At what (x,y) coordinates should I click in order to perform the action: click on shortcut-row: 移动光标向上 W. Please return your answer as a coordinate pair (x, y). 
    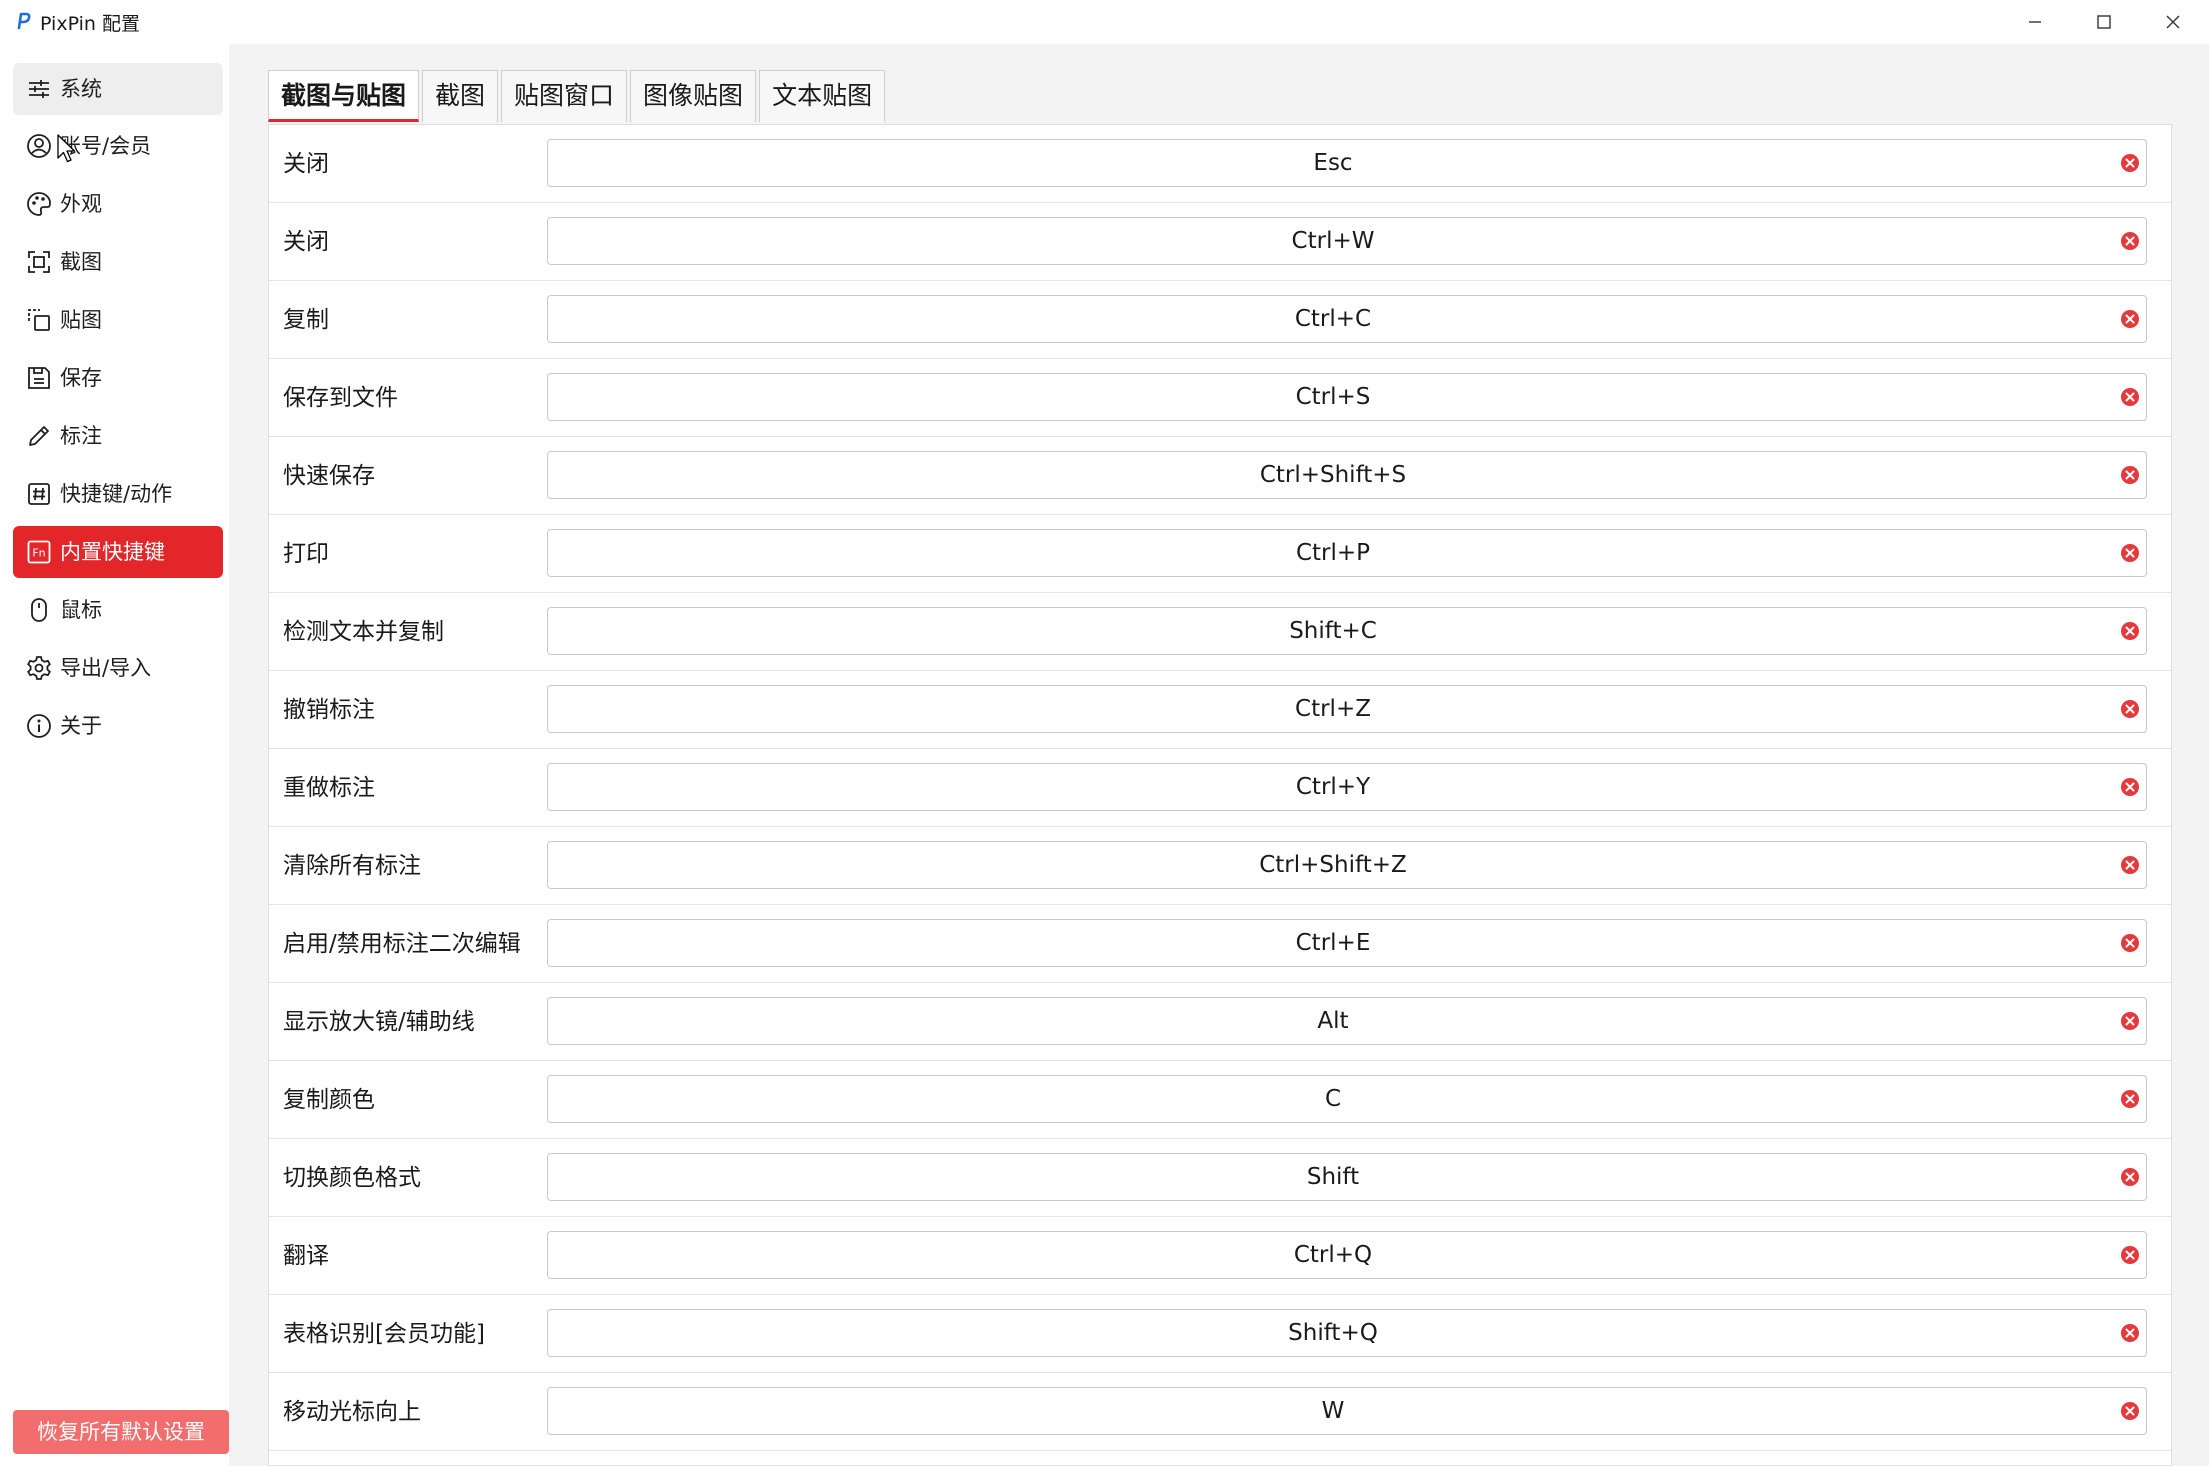
    Looking at the image, I should click on (1220, 1412).